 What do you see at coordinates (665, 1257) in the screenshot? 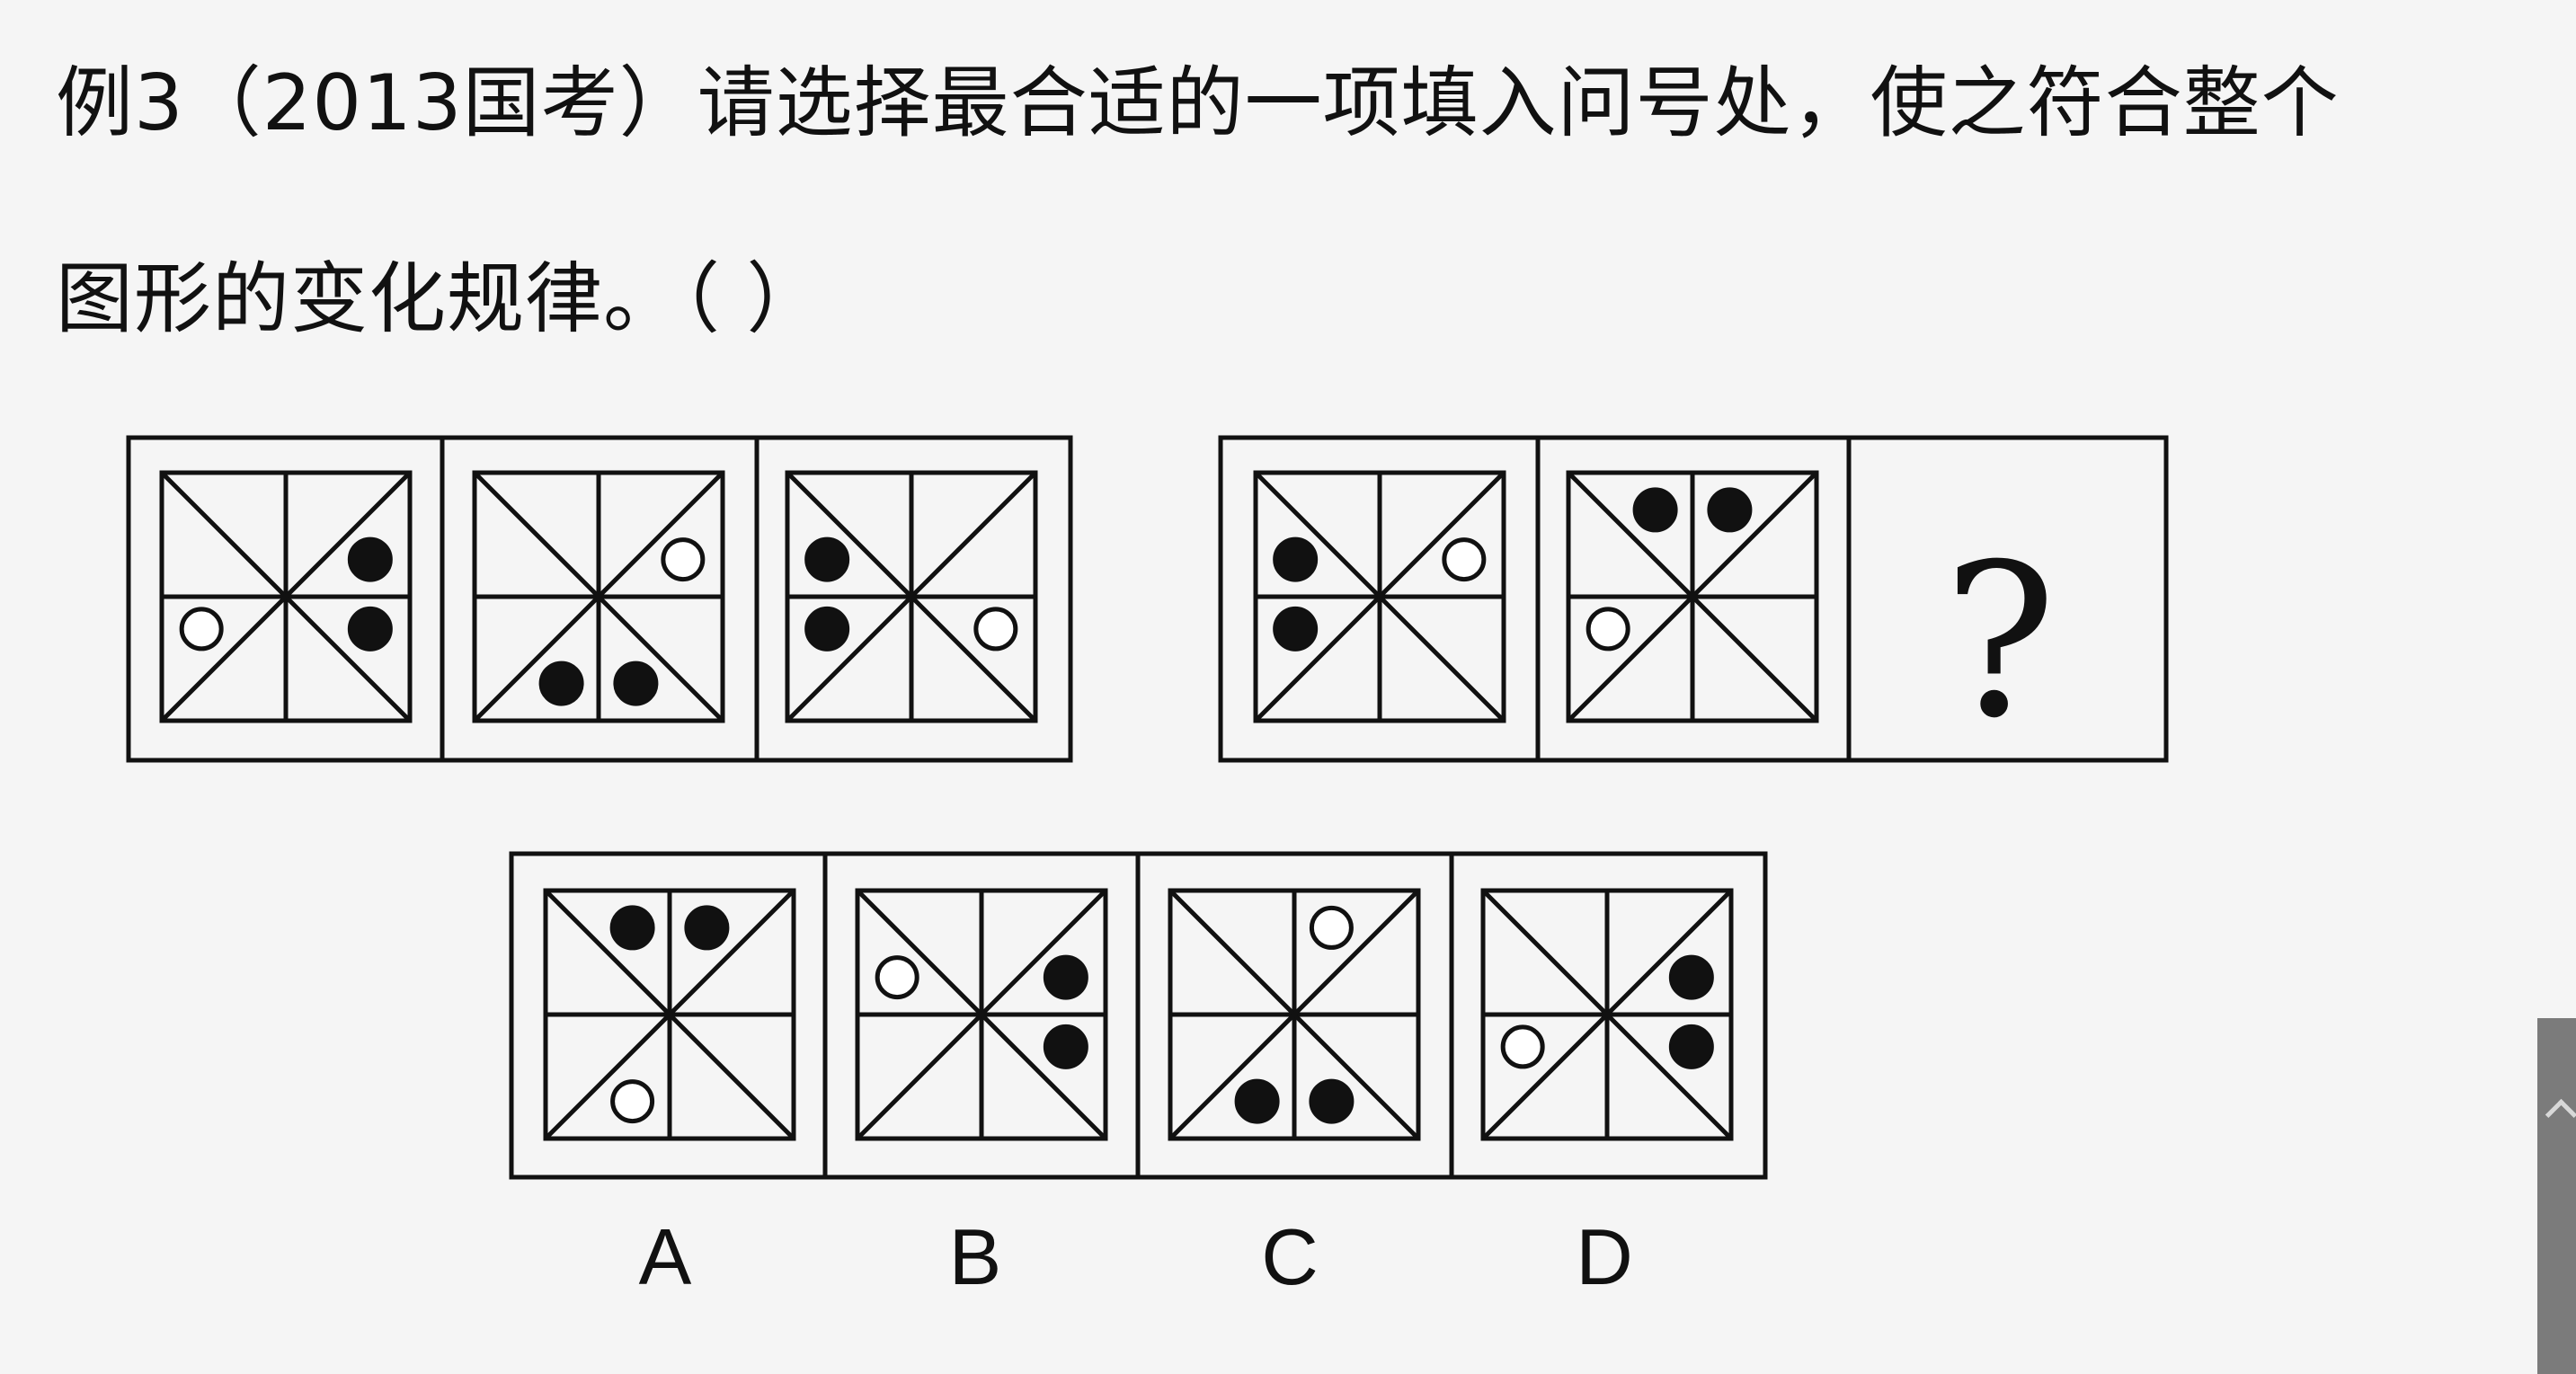
I see `option-label-a: A` at bounding box center [665, 1257].